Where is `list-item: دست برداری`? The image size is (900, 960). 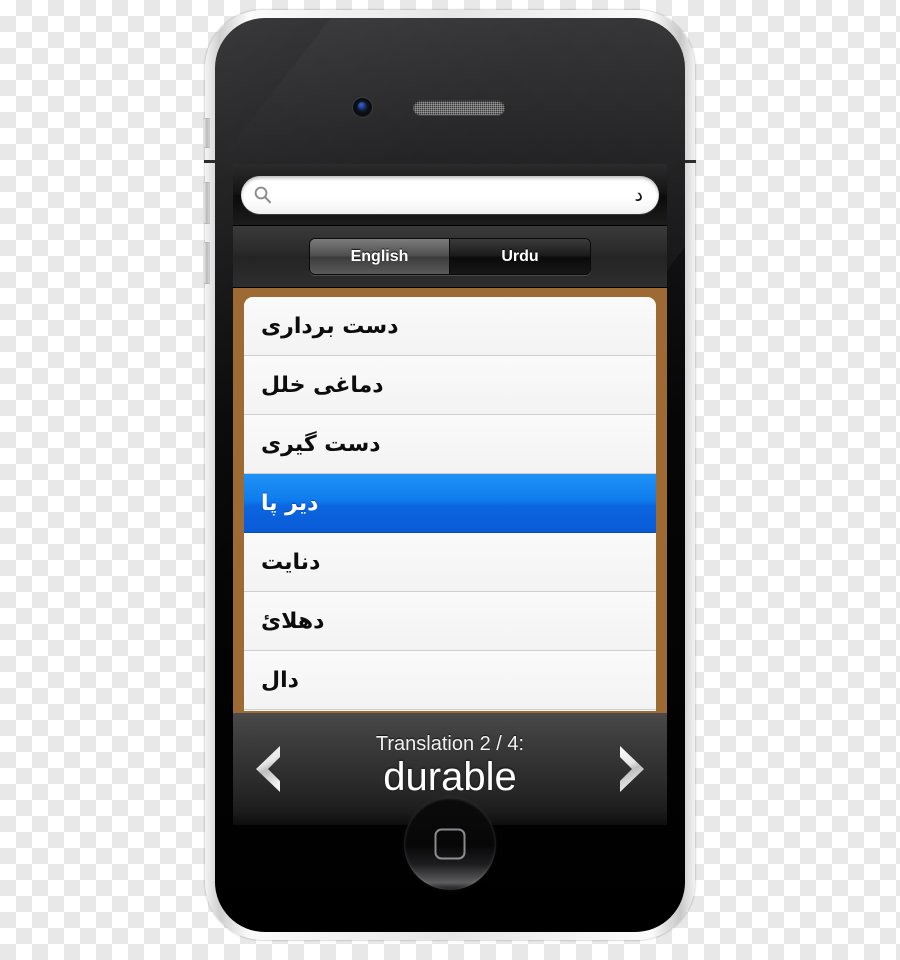
list-item: دست برداری is located at coordinates (450, 326).